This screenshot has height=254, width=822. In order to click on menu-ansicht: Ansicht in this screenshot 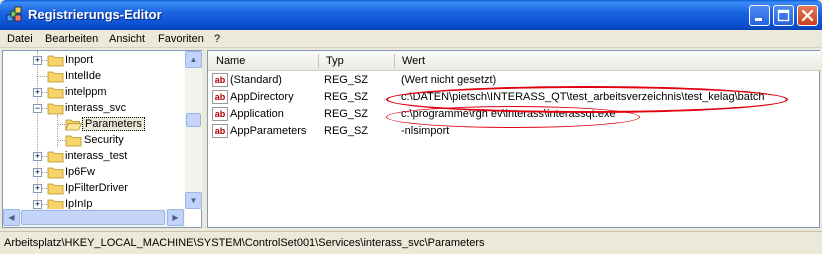, I will do `click(127, 39)`.